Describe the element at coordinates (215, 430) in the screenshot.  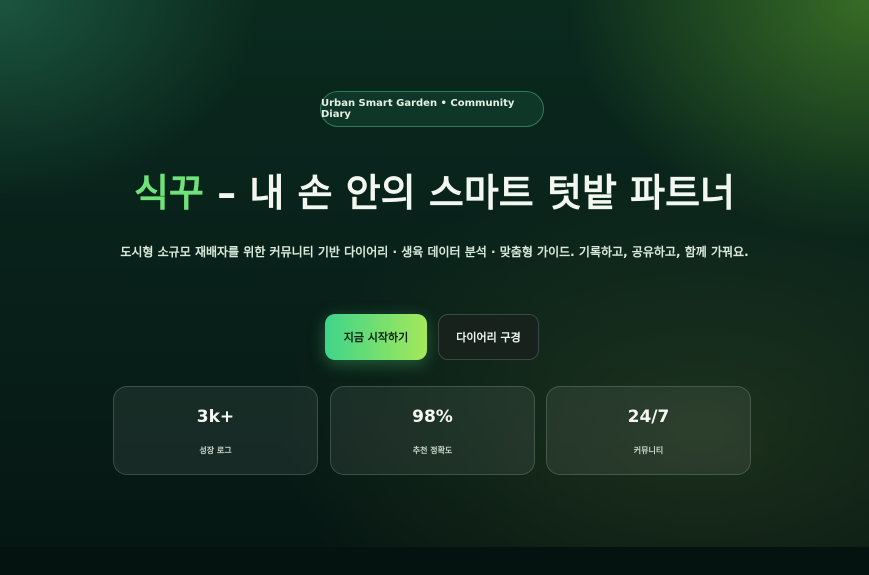
I see `stat-card-growth-logs: 3k+ 성장 로그` at that location.